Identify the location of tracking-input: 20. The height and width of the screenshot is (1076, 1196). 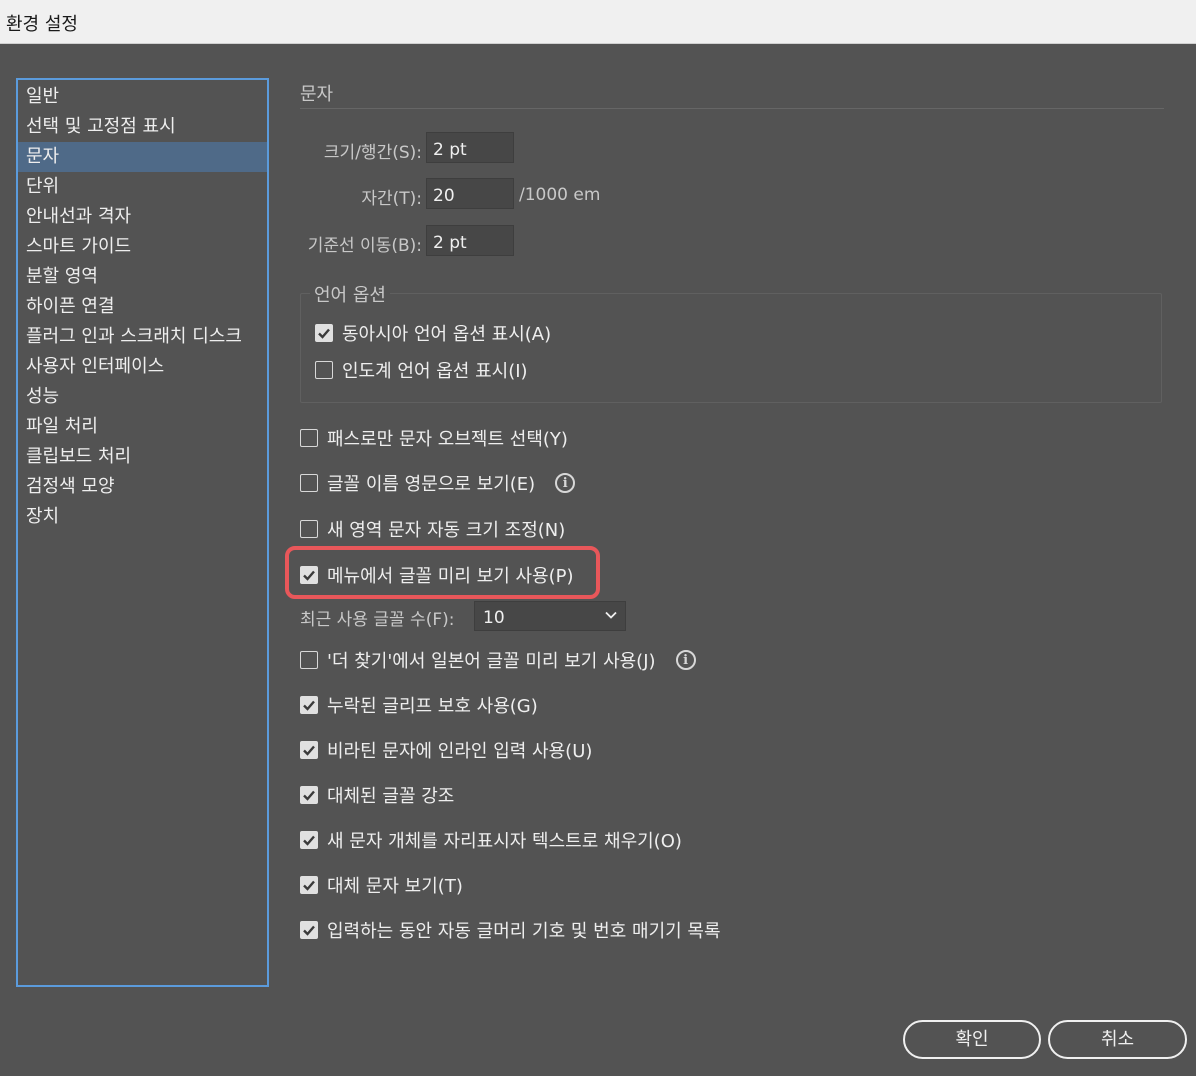
(470, 193).